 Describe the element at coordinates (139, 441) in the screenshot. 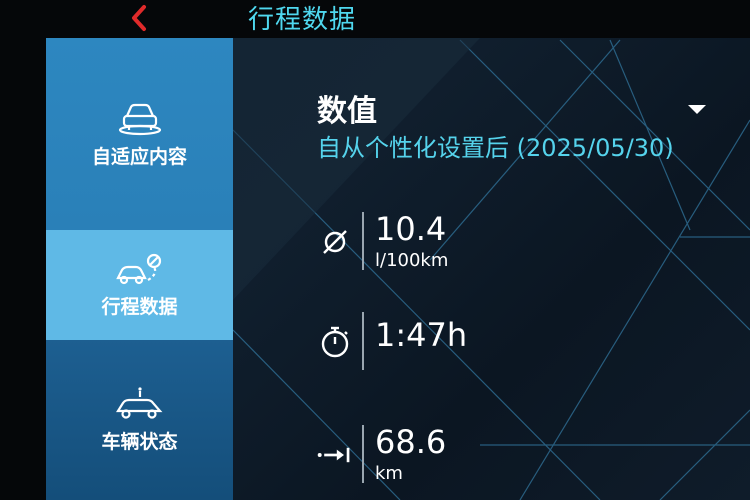

I see `sidebar-item-label: 车辆状态` at that location.